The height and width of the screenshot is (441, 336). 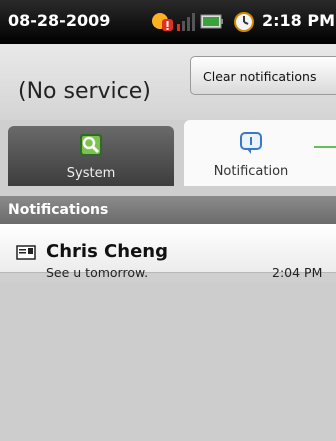 I want to click on tab-system: System, so click(x=91, y=156).